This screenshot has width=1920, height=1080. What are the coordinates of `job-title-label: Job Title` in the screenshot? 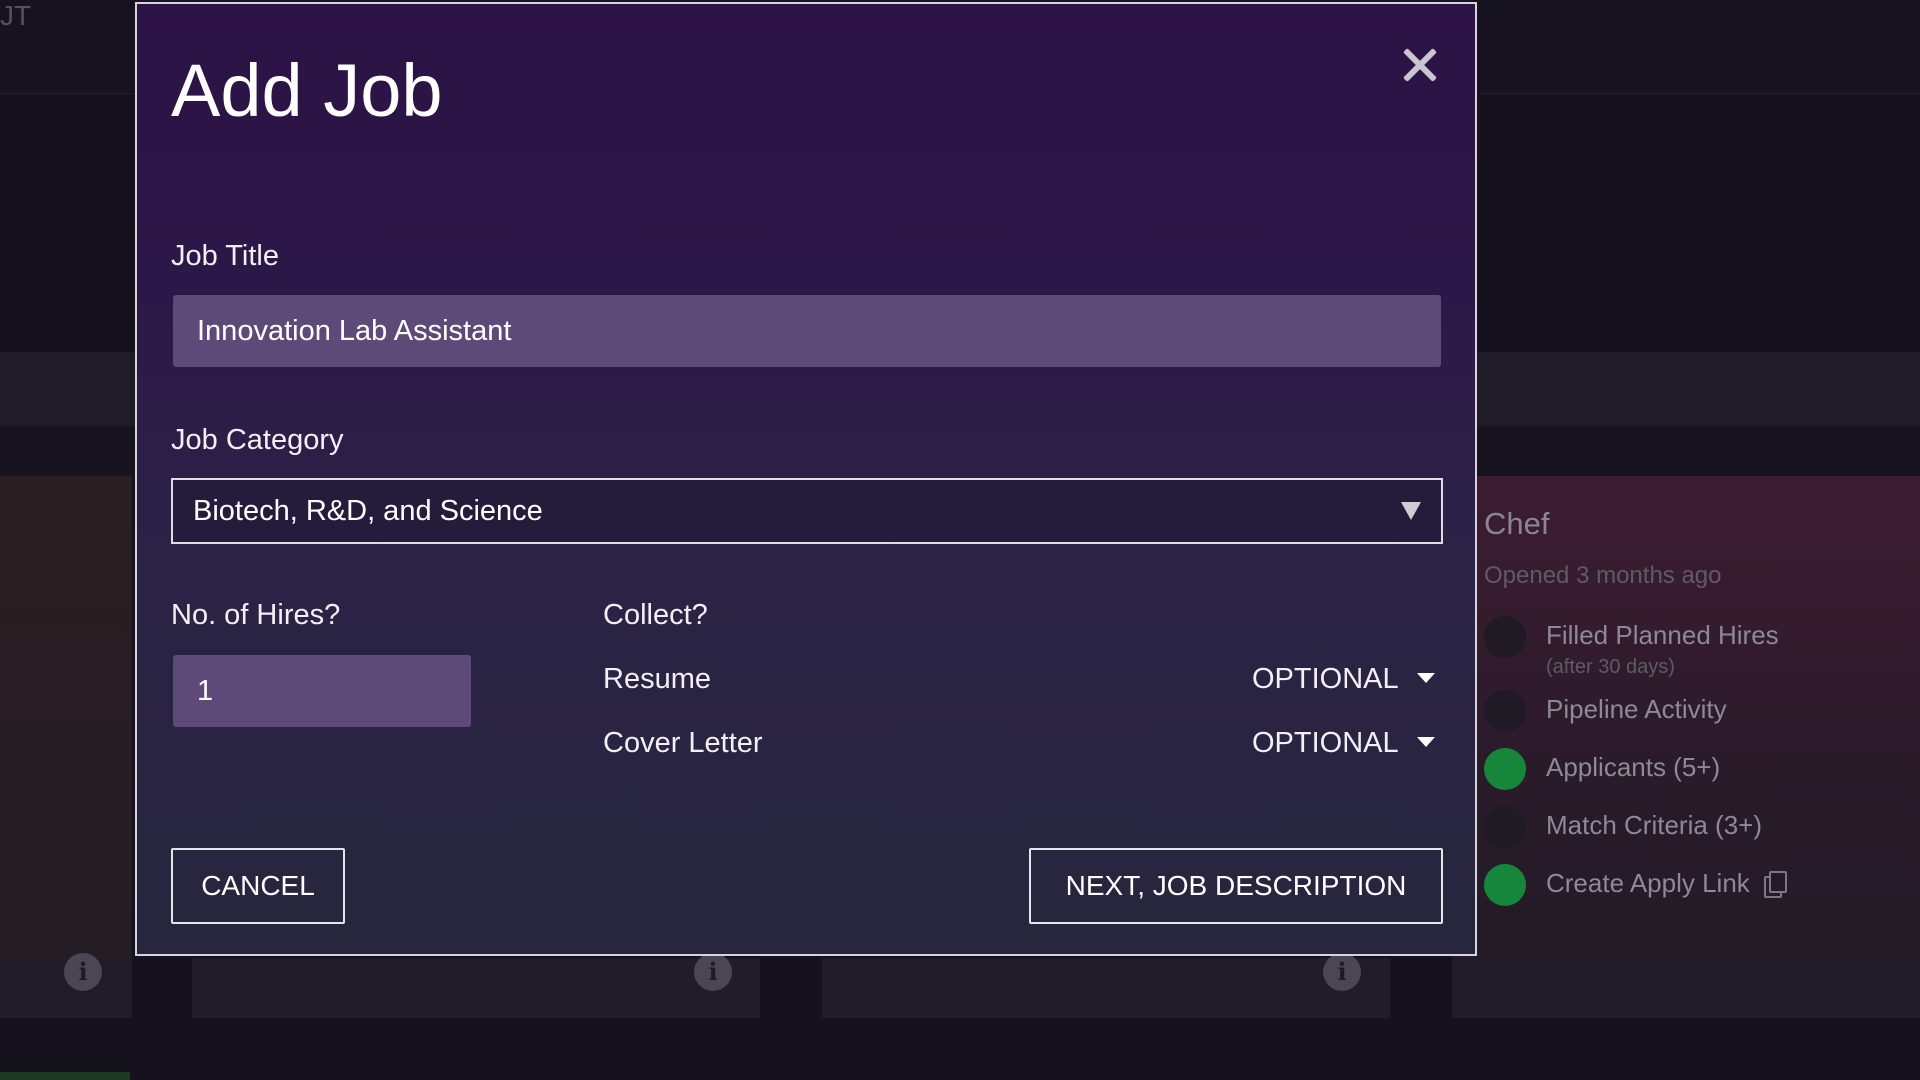 It's located at (225, 256).